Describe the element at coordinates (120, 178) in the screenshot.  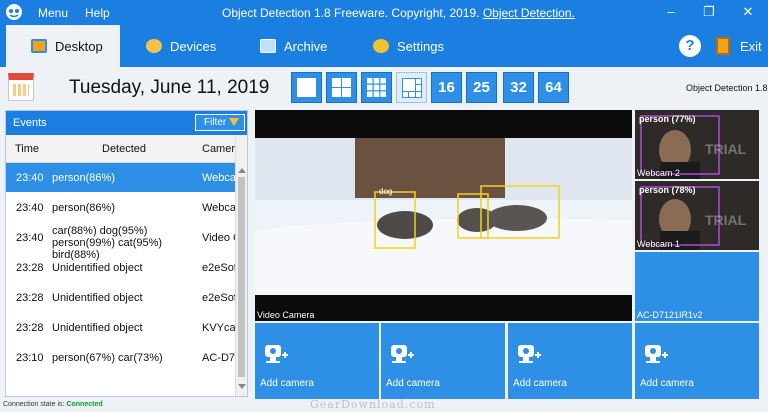
I see `event-row: 23:40 person(86%) Webcam 2` at that location.